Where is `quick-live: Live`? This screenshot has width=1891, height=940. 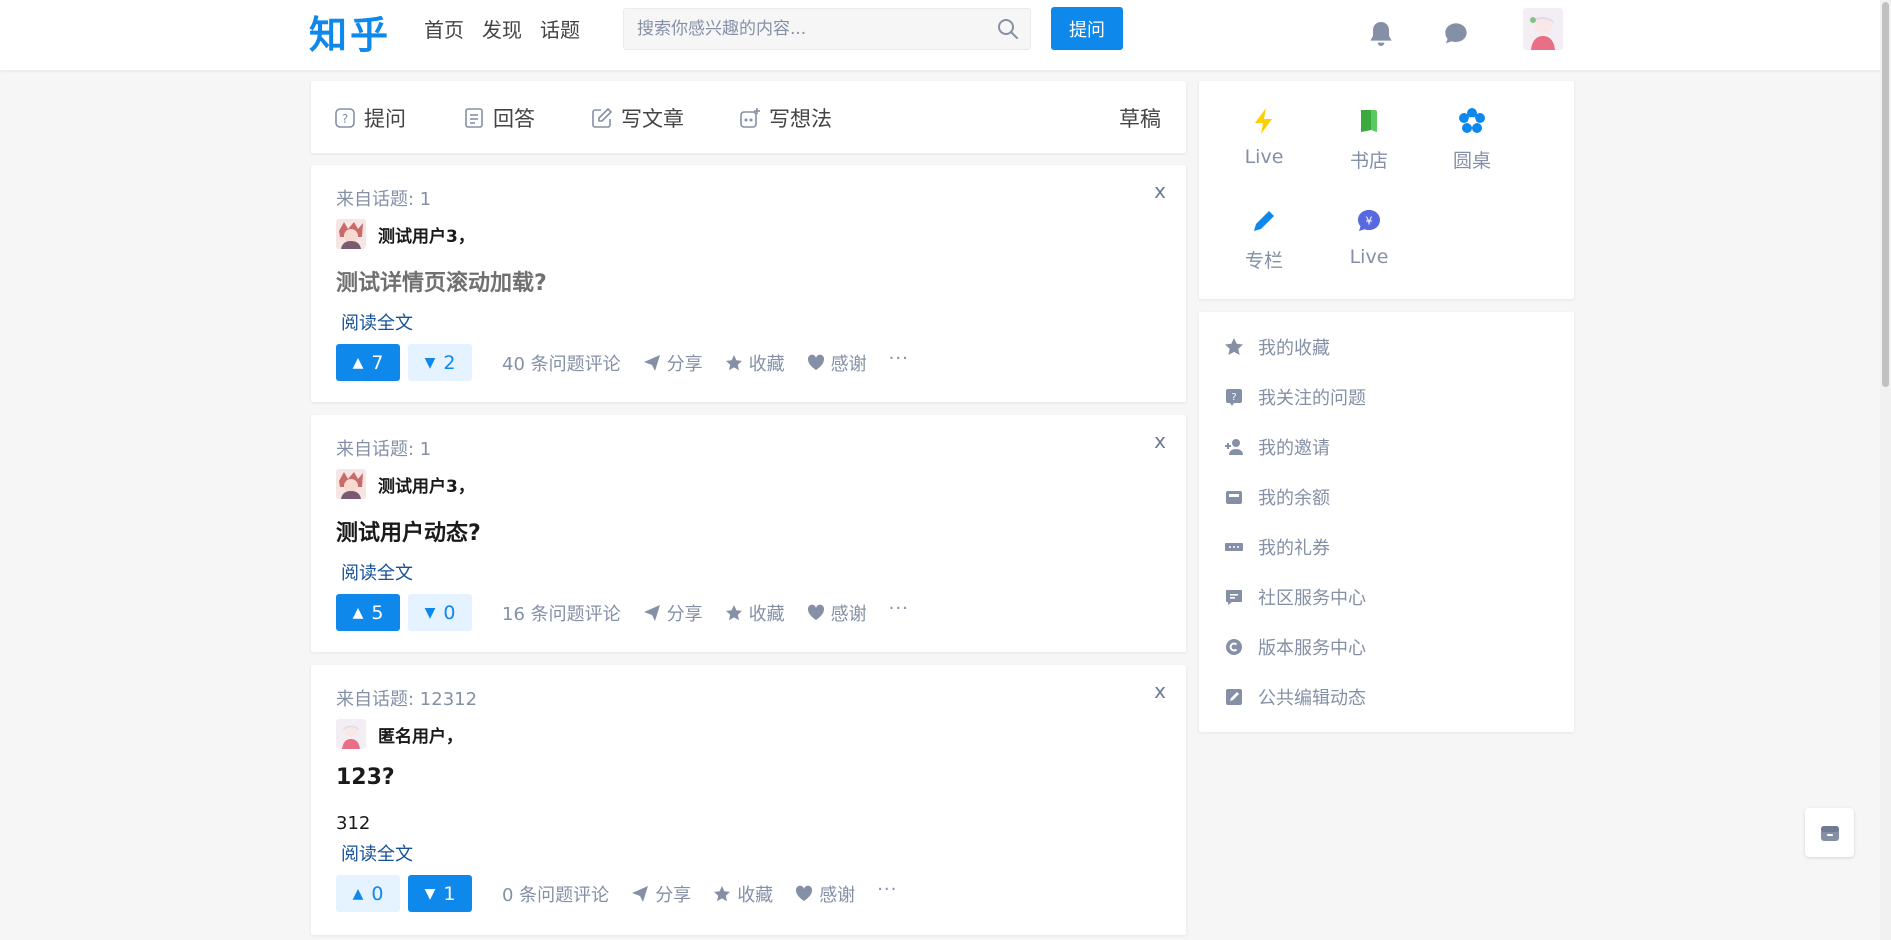
quick-live: Live is located at coordinates (1264, 137).